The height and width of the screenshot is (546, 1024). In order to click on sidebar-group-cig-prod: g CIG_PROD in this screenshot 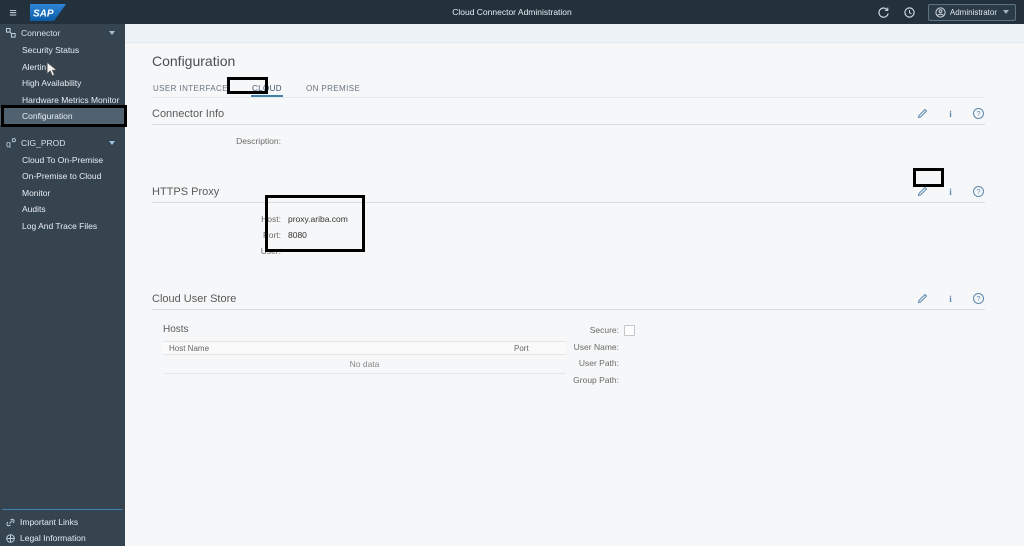, I will do `click(62, 143)`.